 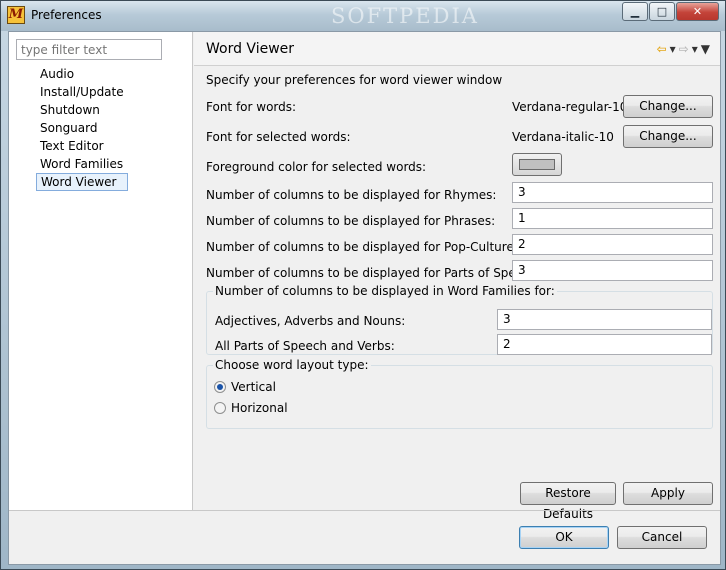 What do you see at coordinates (220, 387) in the screenshot?
I see `radio-checked-icon` at bounding box center [220, 387].